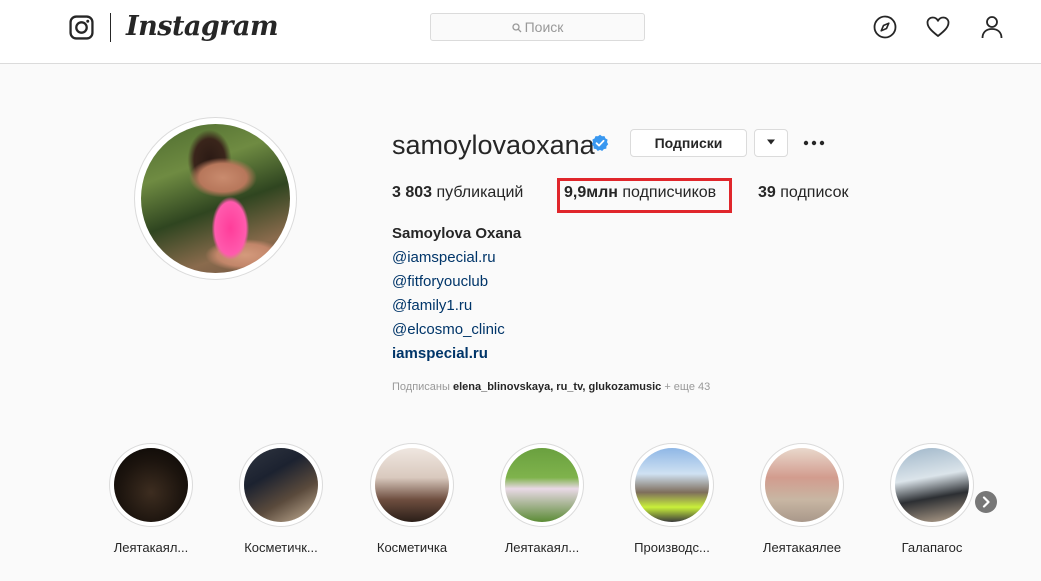  I want to click on suggestions-dropdown-button, so click(771, 143).